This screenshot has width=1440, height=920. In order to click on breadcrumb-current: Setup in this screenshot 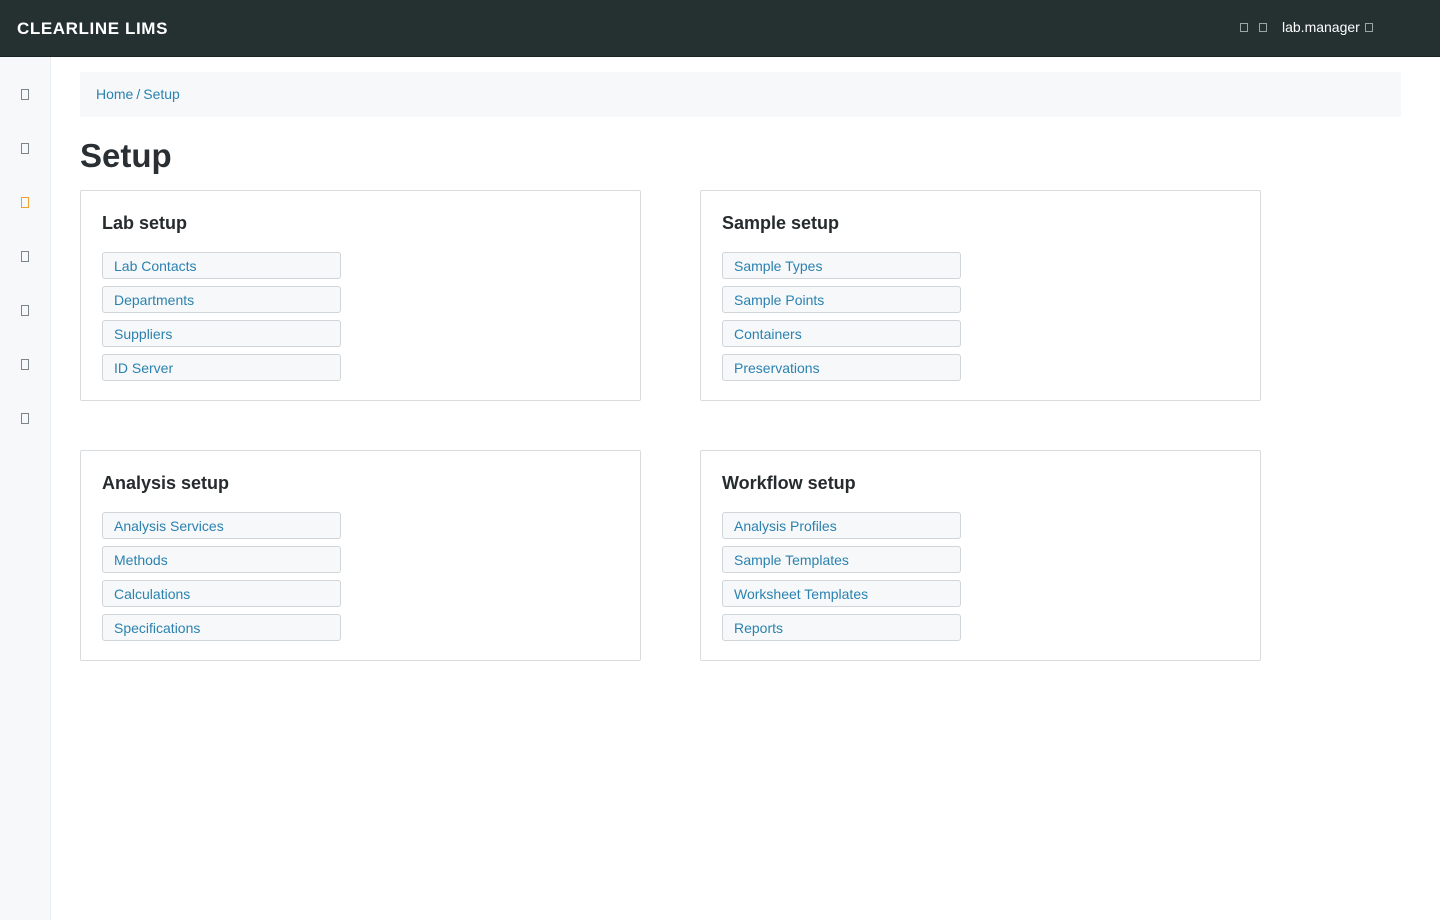, I will do `click(161, 94)`.